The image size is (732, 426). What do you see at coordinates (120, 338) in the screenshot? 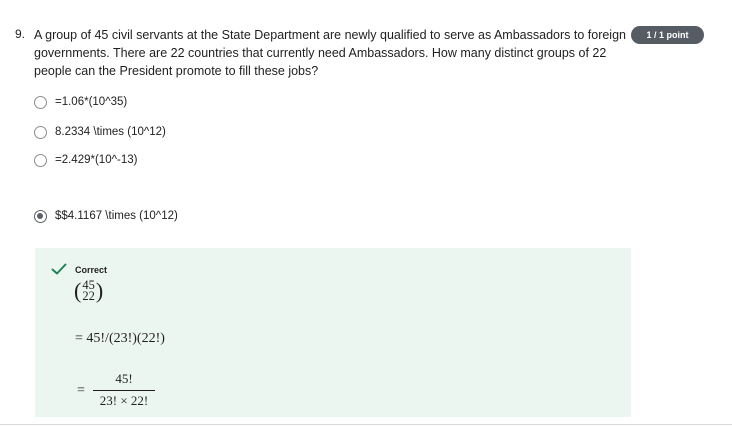
I see `equation-line: = 45!/(23!)(22!)` at bounding box center [120, 338].